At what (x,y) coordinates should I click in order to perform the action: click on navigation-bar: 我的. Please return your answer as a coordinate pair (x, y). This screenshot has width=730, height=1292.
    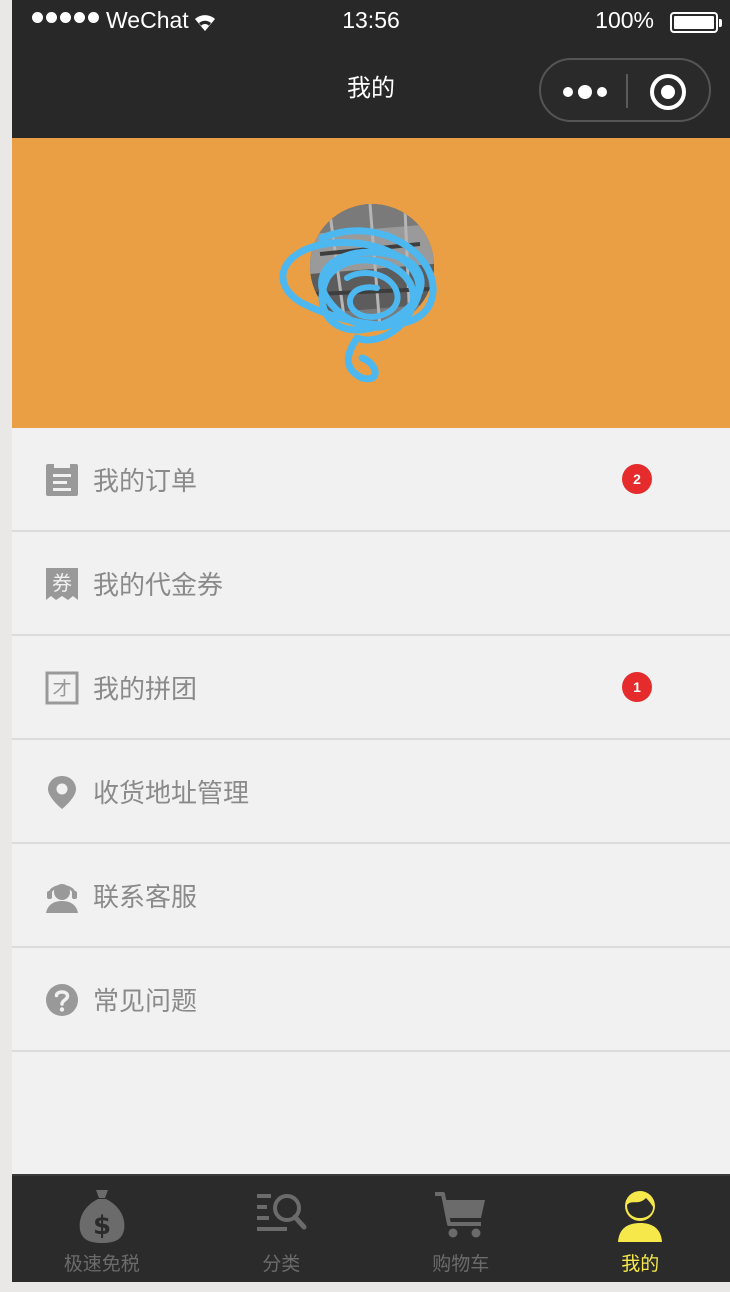
    Looking at the image, I should click on (371, 91).